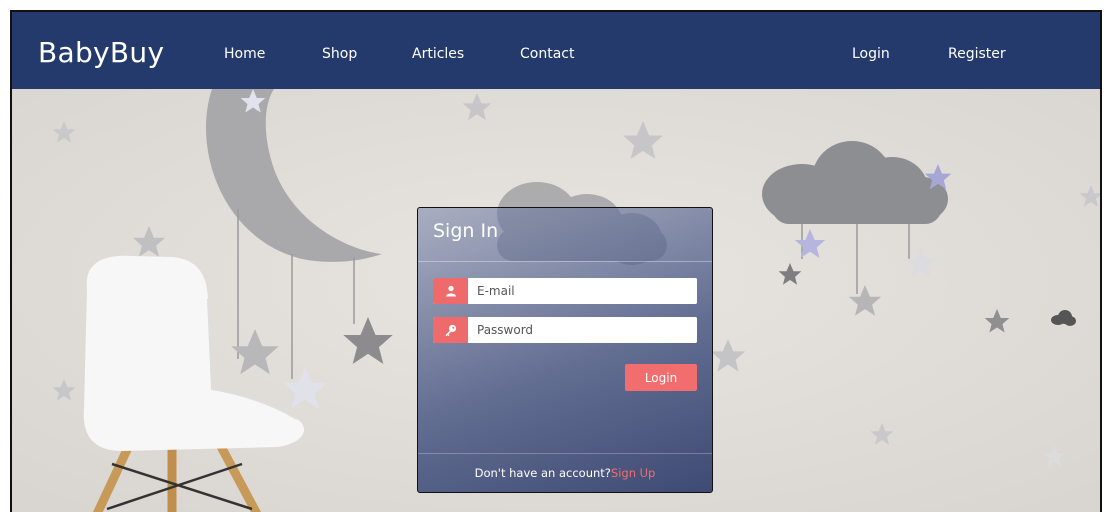  What do you see at coordinates (633, 473) in the screenshot?
I see `signup-link: Sign Up` at bounding box center [633, 473].